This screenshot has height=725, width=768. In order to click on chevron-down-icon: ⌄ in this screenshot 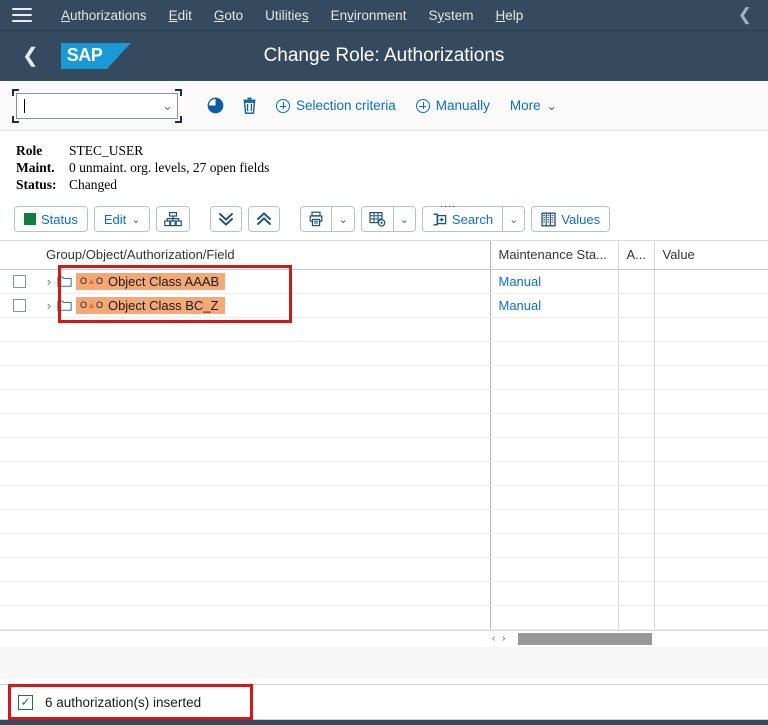, I will do `click(167, 106)`.